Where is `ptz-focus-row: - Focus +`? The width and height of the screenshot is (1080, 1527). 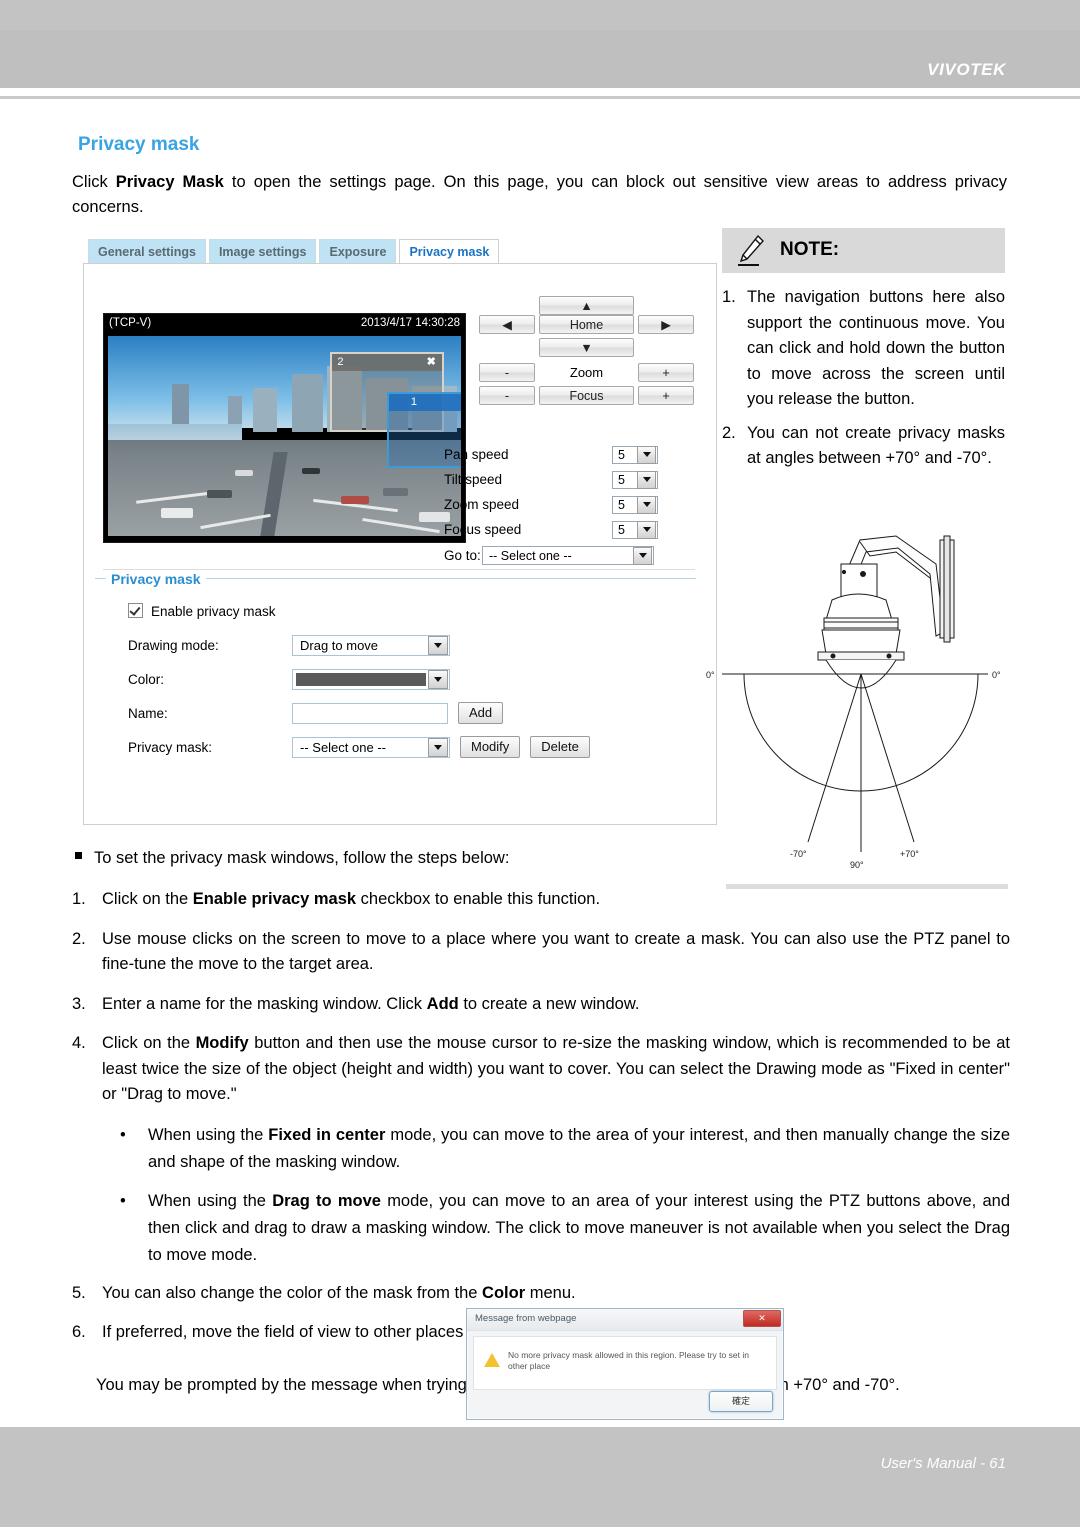
ptz-focus-row: - Focus + is located at coordinates (586, 395).